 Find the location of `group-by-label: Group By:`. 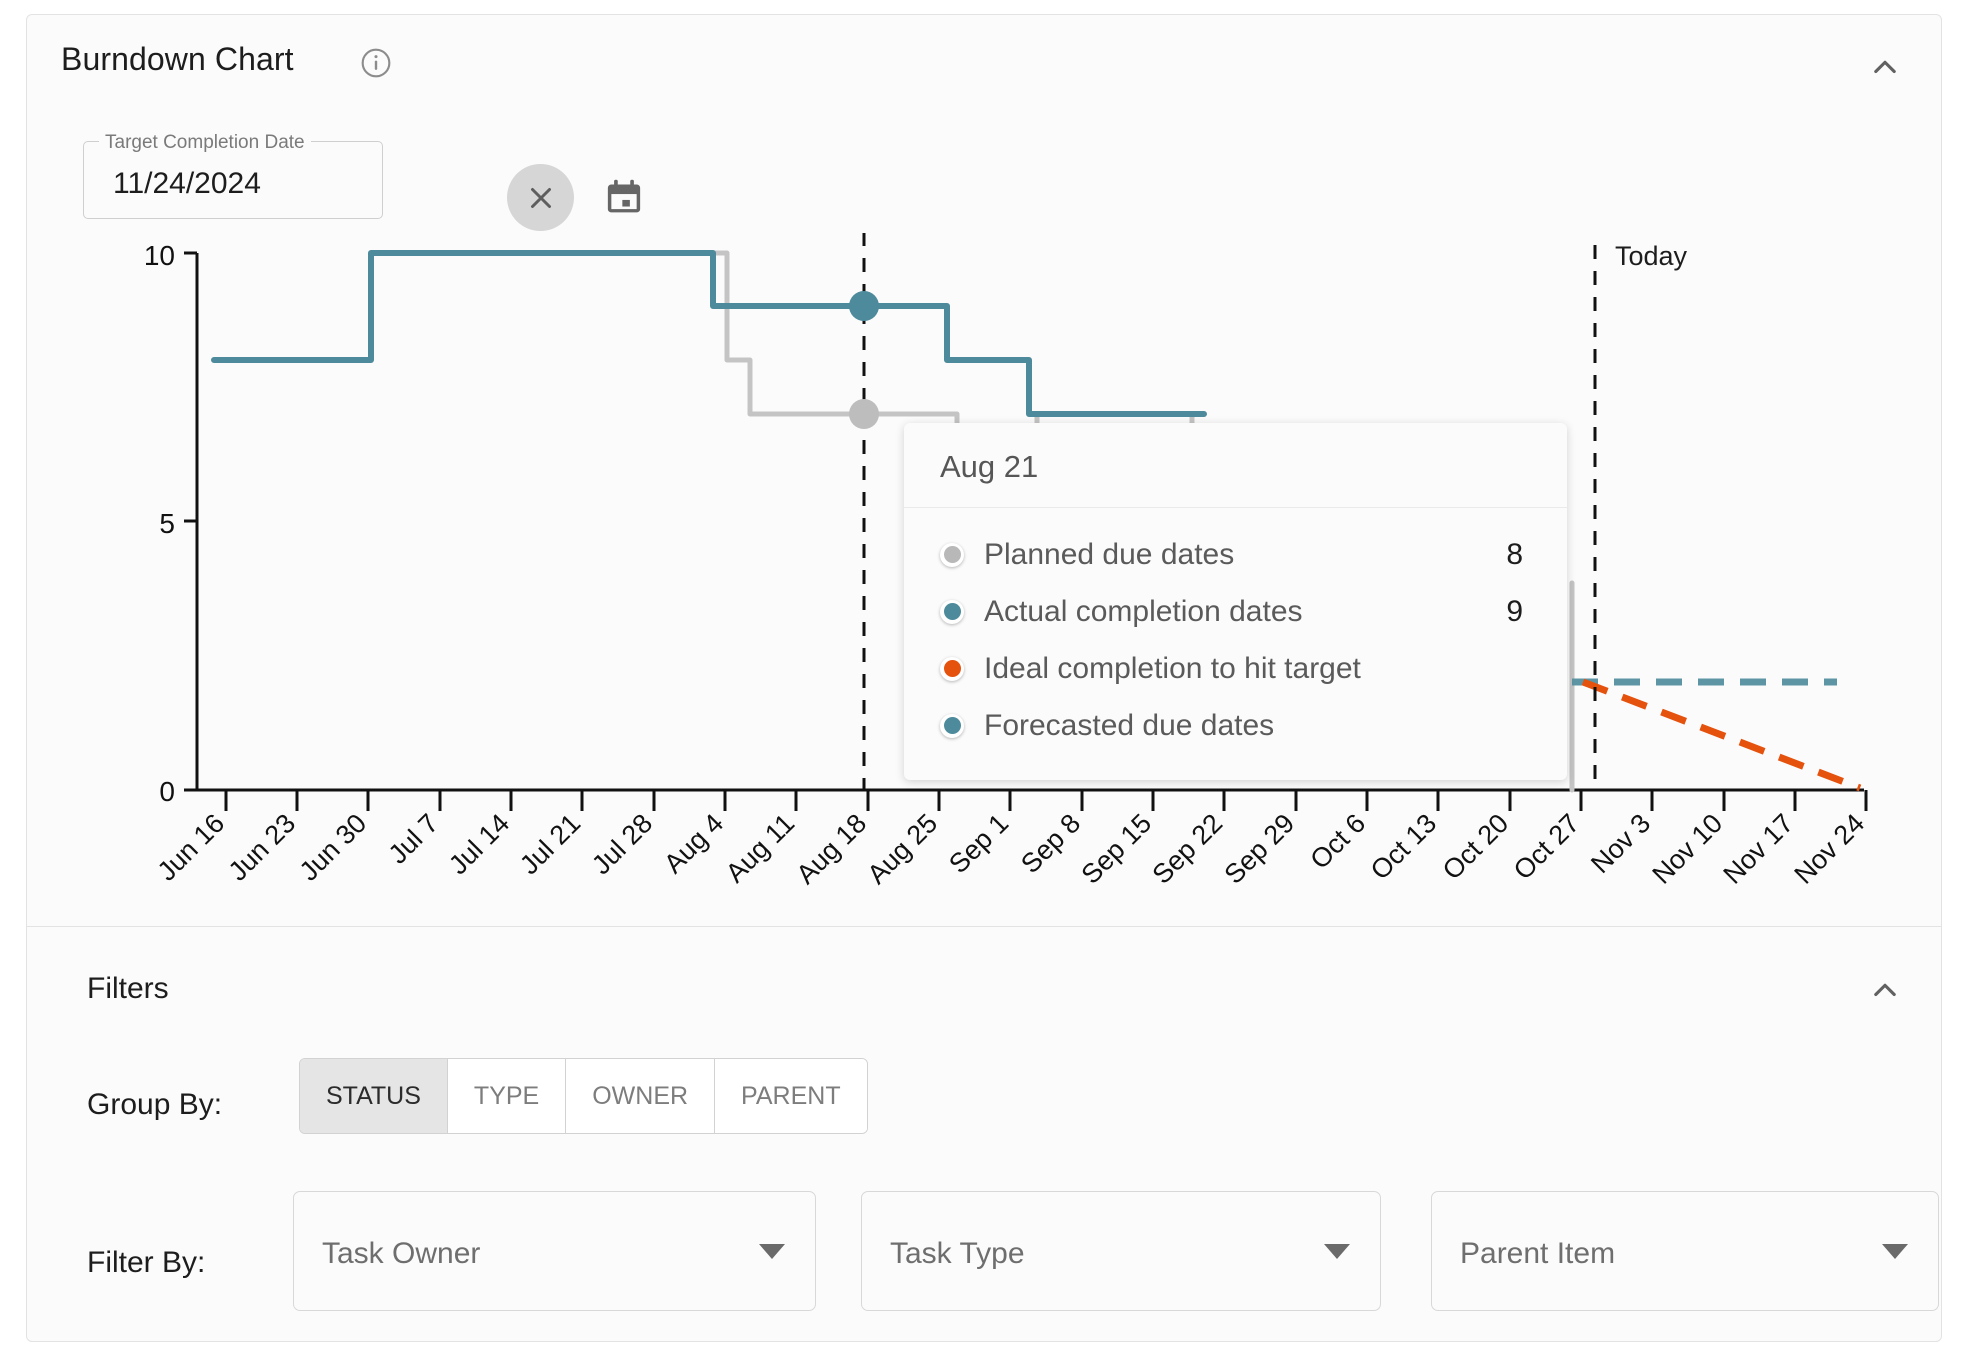

group-by-label: Group By: is located at coordinates (155, 1104).